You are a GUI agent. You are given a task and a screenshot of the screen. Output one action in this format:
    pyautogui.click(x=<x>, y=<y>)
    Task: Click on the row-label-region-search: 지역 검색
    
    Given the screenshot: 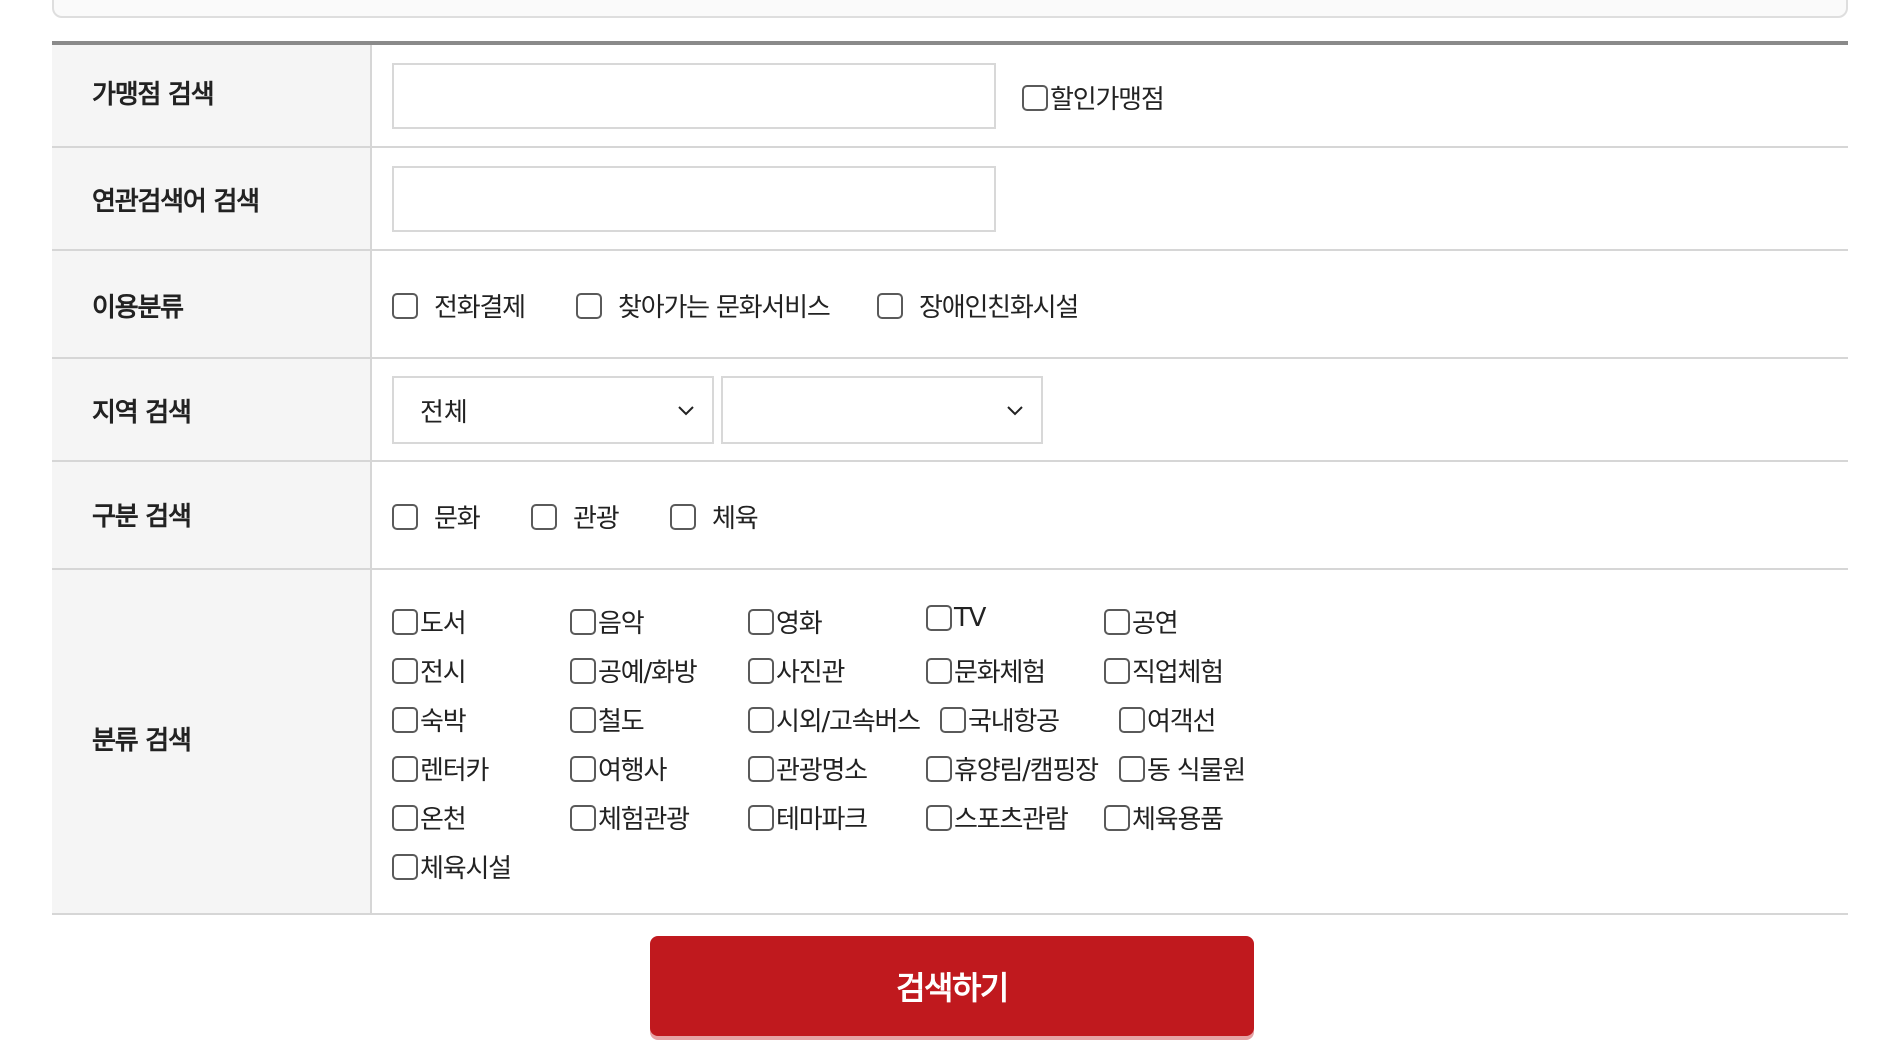 What is the action you would take?
    pyautogui.click(x=212, y=409)
    